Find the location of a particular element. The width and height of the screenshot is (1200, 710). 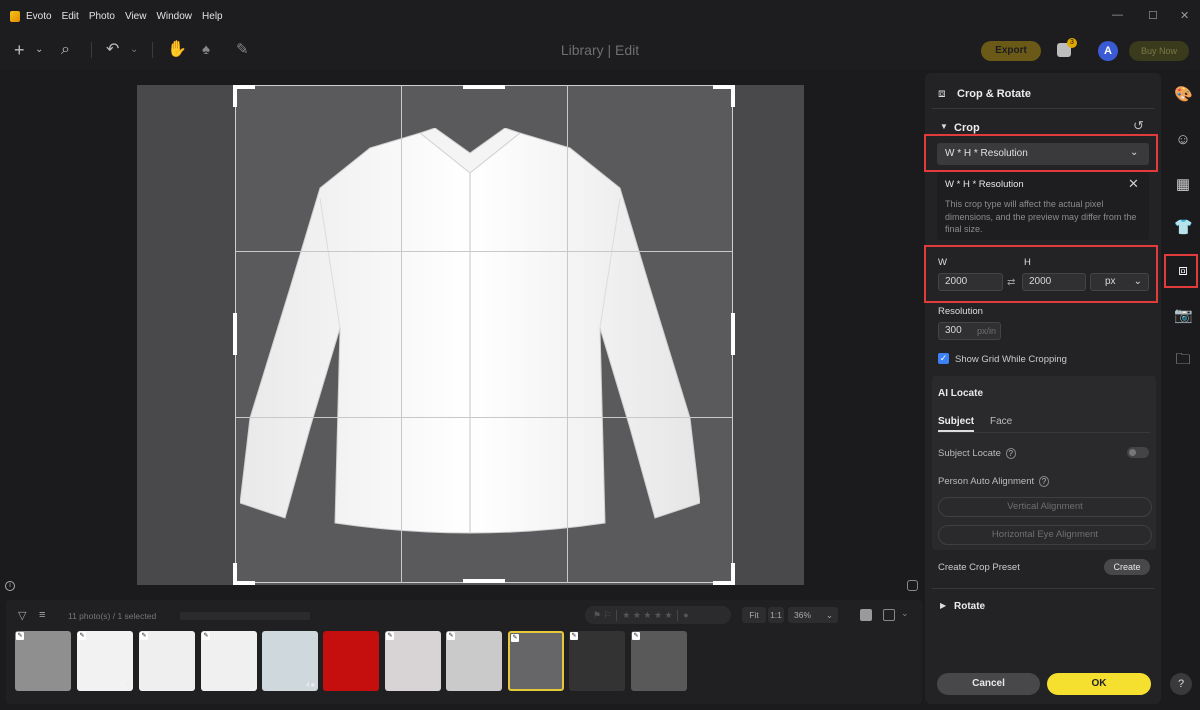

thumbnail-white-shirt-selected: ✎ is located at coordinates (536, 661).